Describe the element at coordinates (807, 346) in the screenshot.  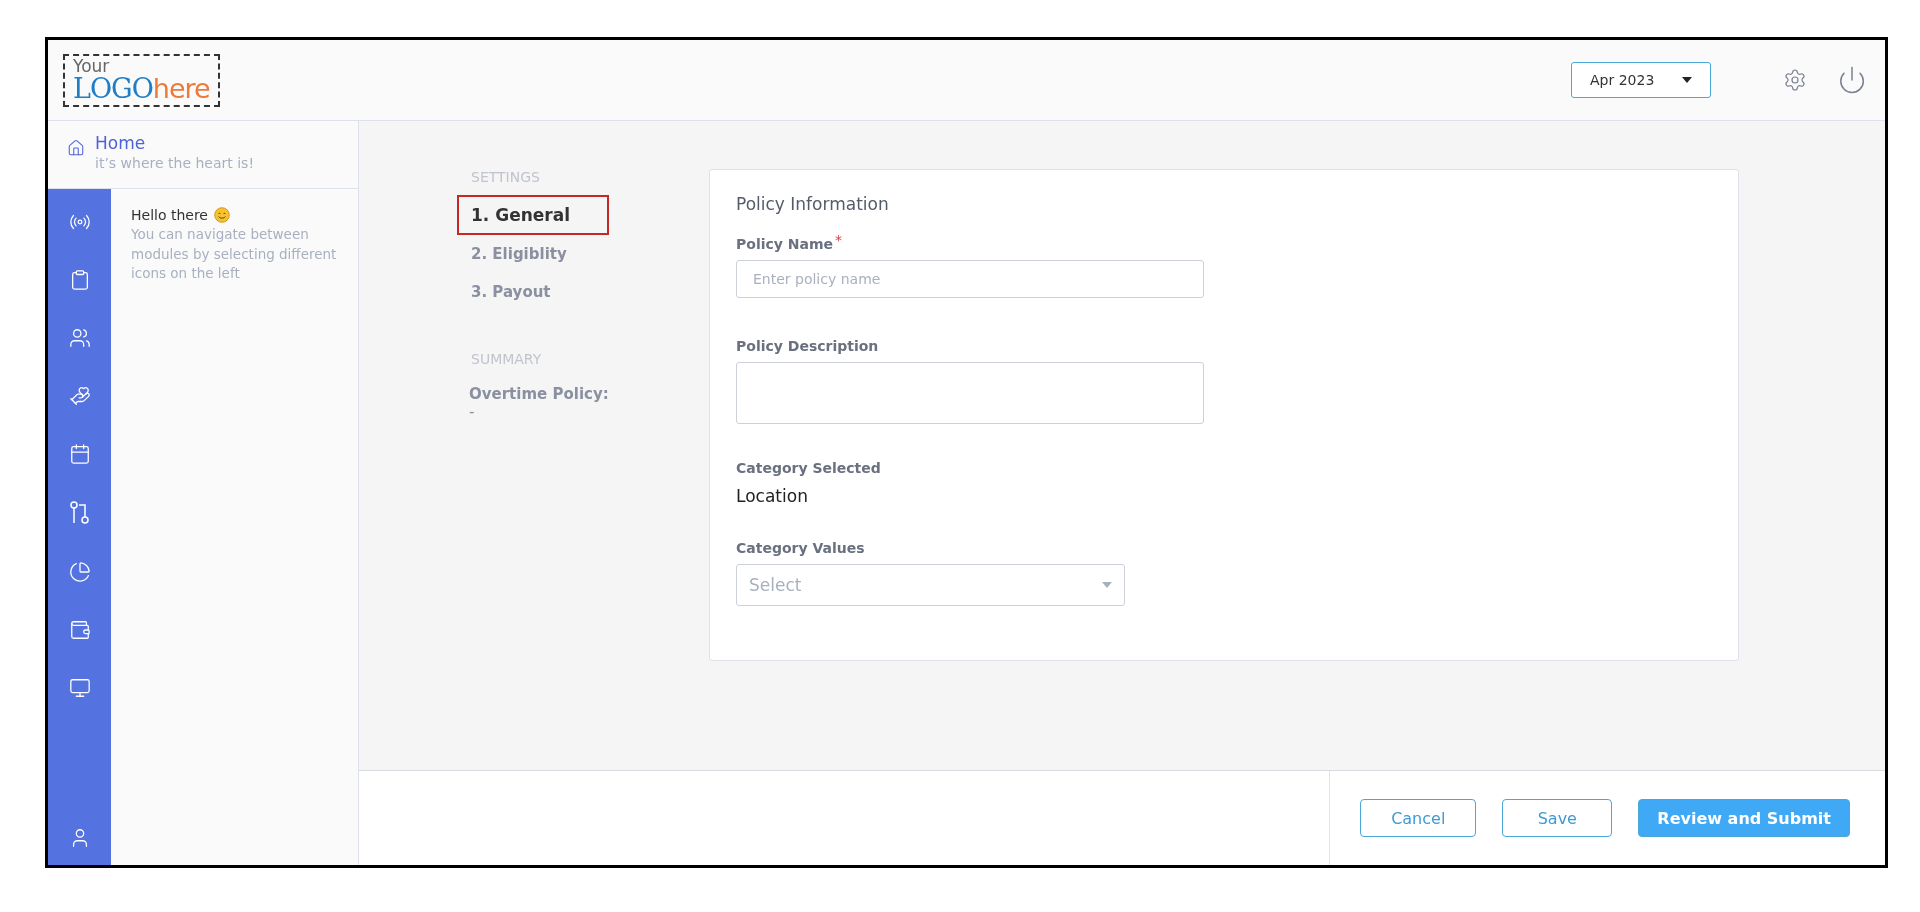
I see `field-label: Policy Description` at that location.